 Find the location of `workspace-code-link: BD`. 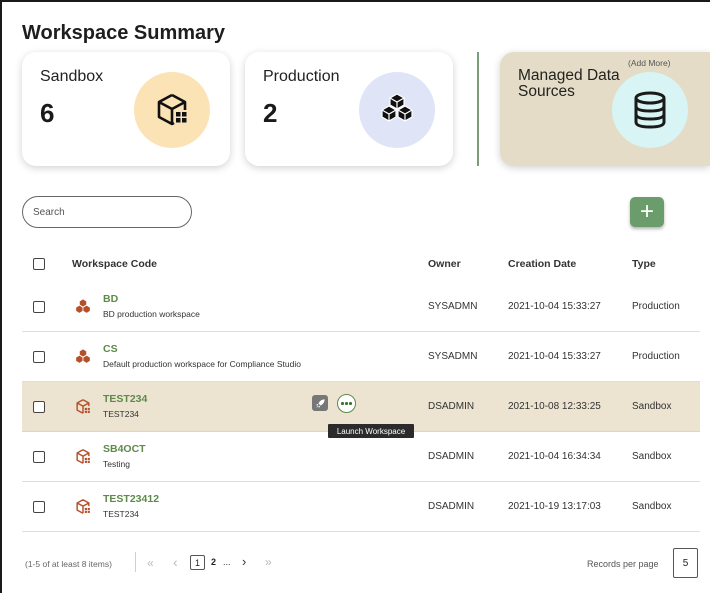

workspace-code-link: BD is located at coordinates (110, 299).